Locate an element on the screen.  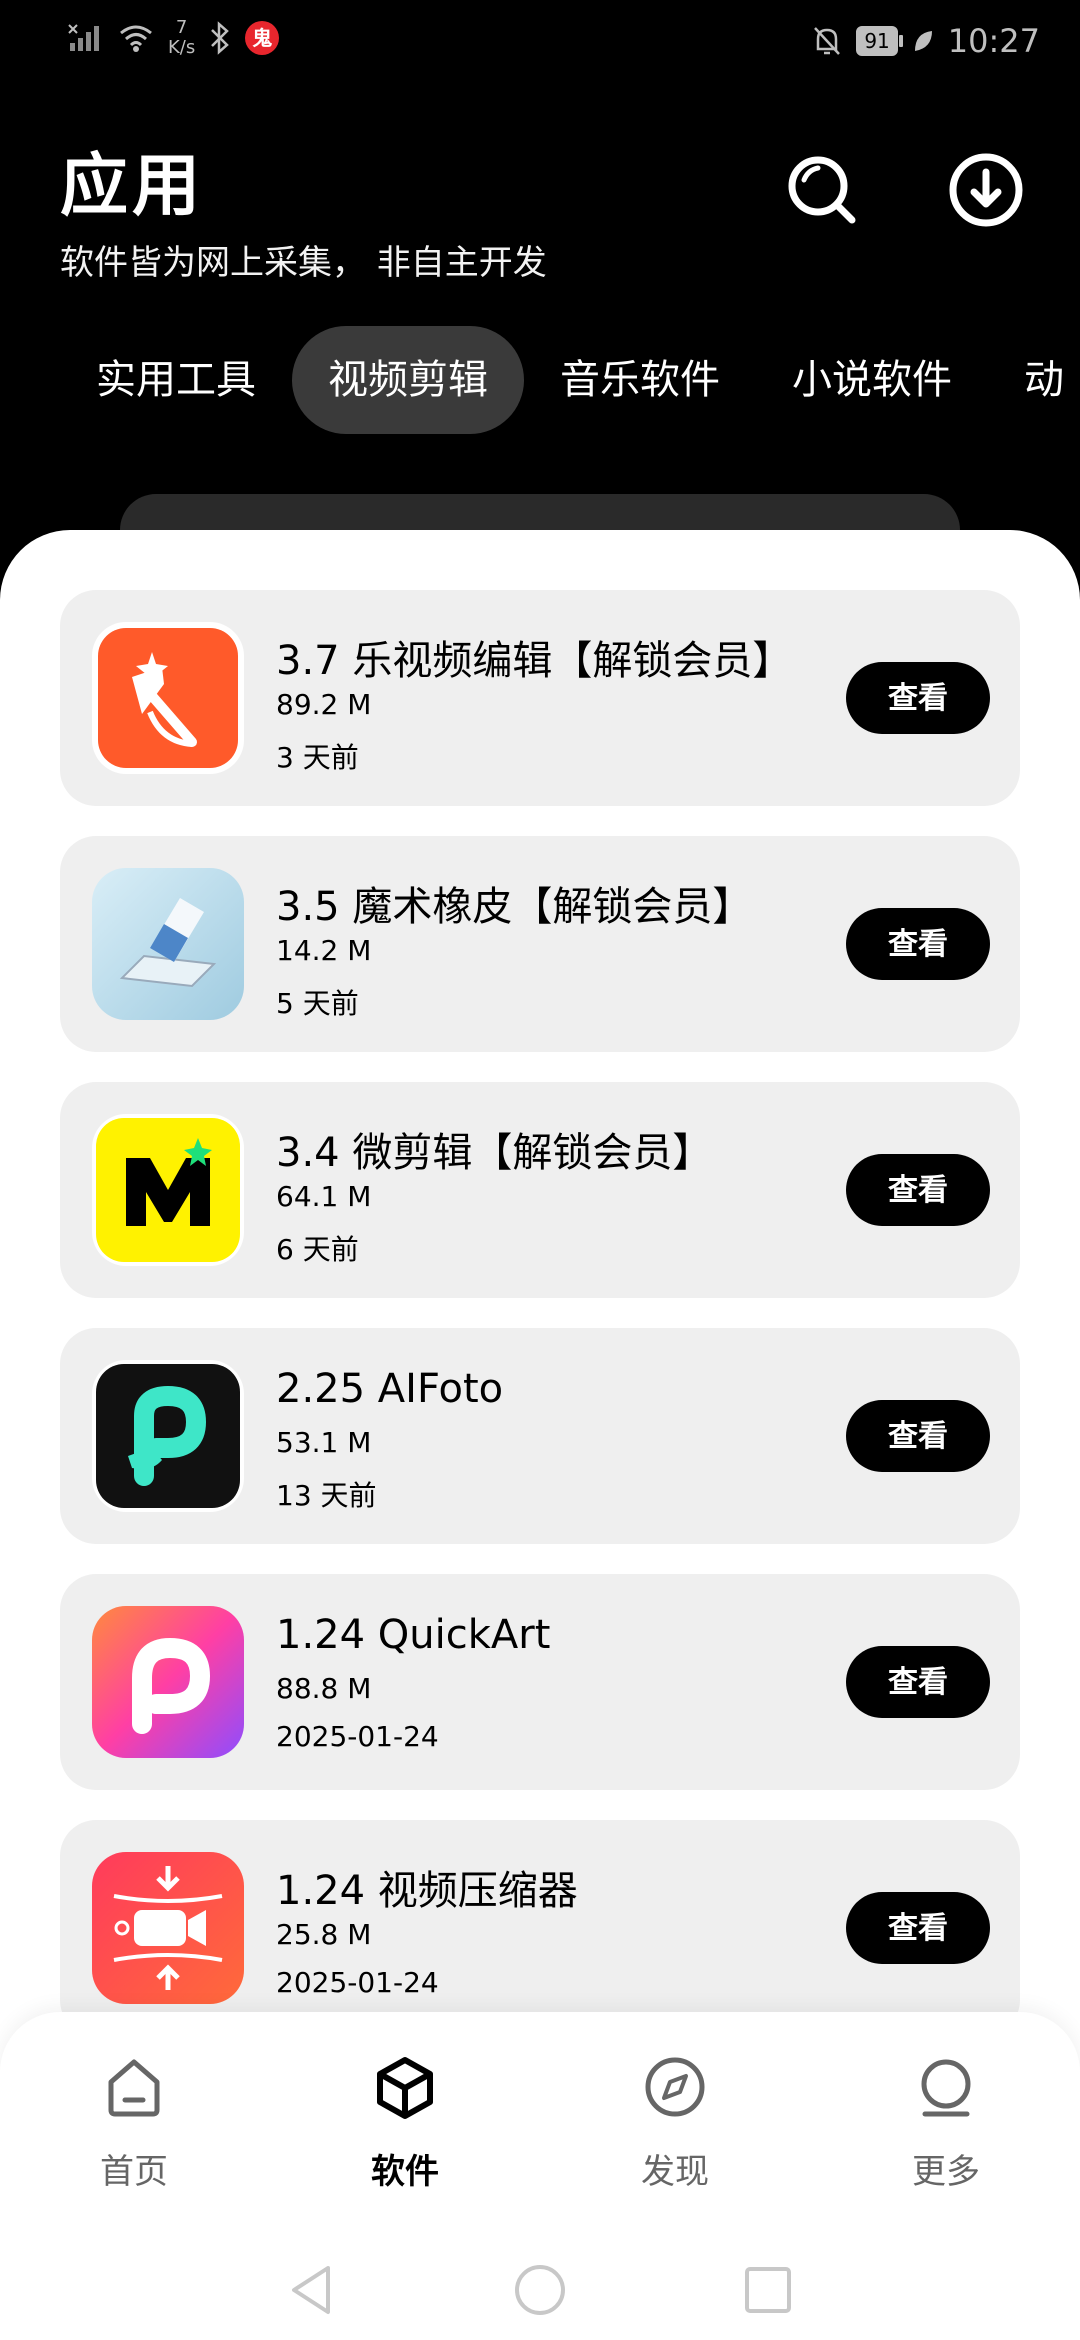
network-speed: 7 K/s is located at coordinates (182, 37).